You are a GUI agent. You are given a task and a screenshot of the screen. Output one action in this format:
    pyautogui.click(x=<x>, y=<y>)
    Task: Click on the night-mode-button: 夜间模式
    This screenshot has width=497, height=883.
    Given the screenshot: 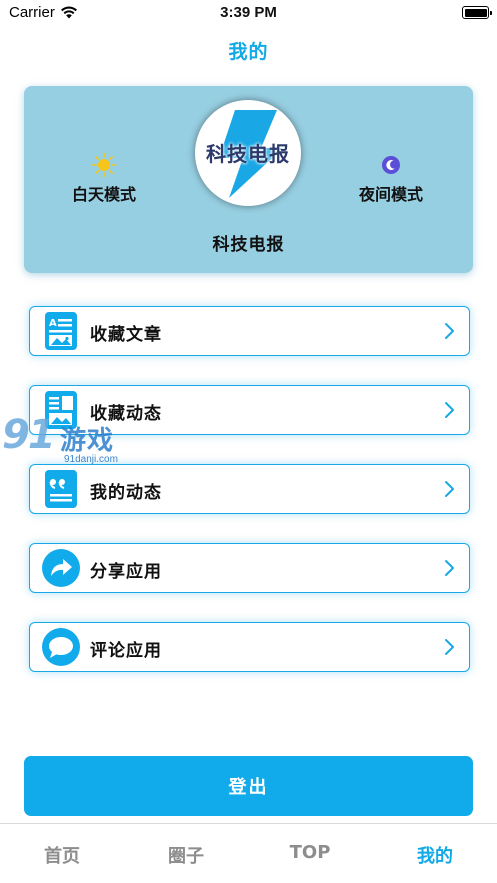 What is the action you would take?
    pyautogui.click(x=391, y=178)
    